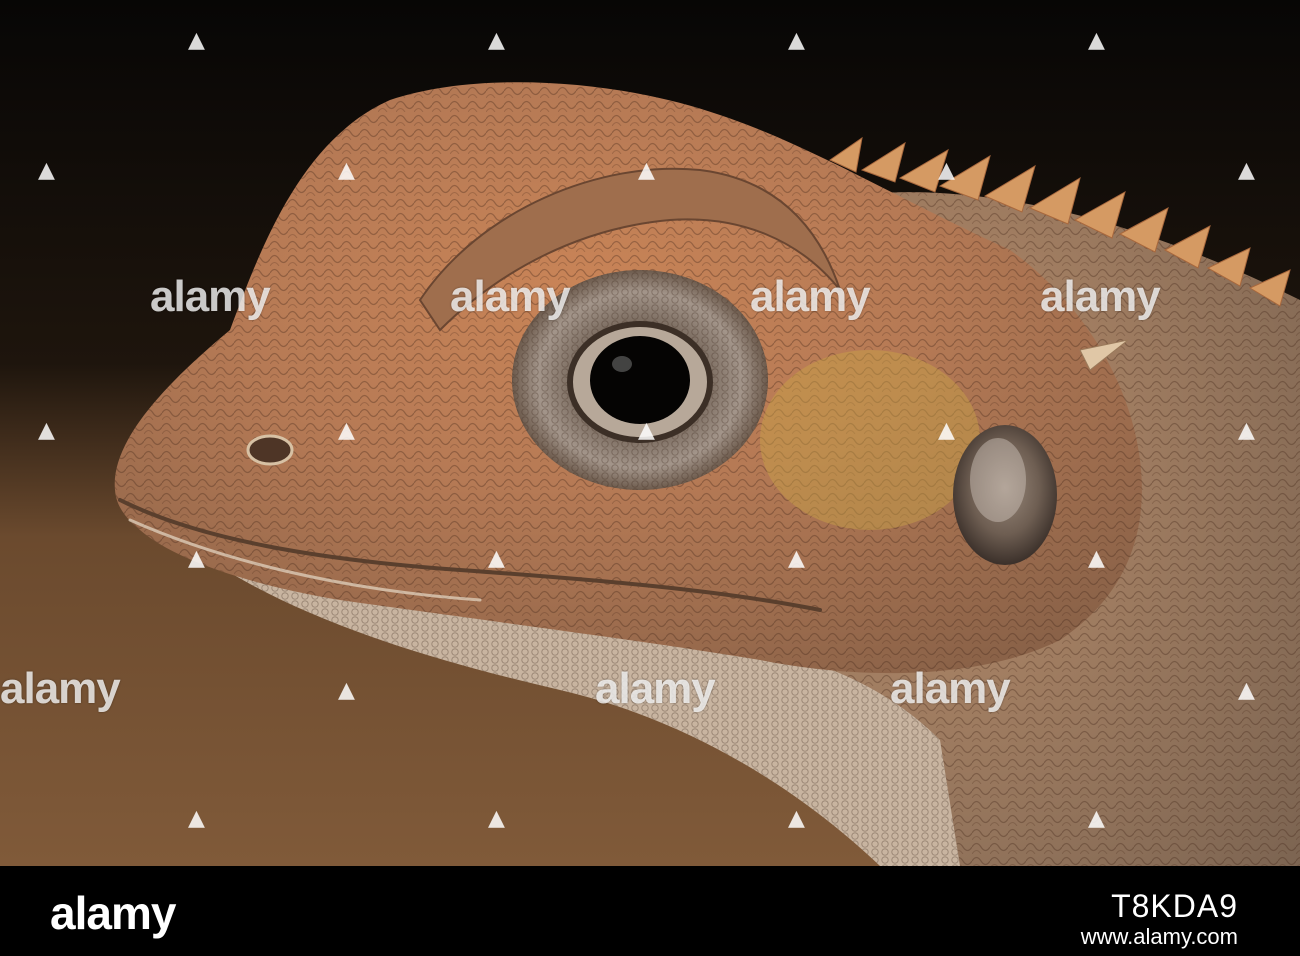 This screenshot has height=956, width=1300. What do you see at coordinates (640, 380) in the screenshot?
I see `lizard-eye` at bounding box center [640, 380].